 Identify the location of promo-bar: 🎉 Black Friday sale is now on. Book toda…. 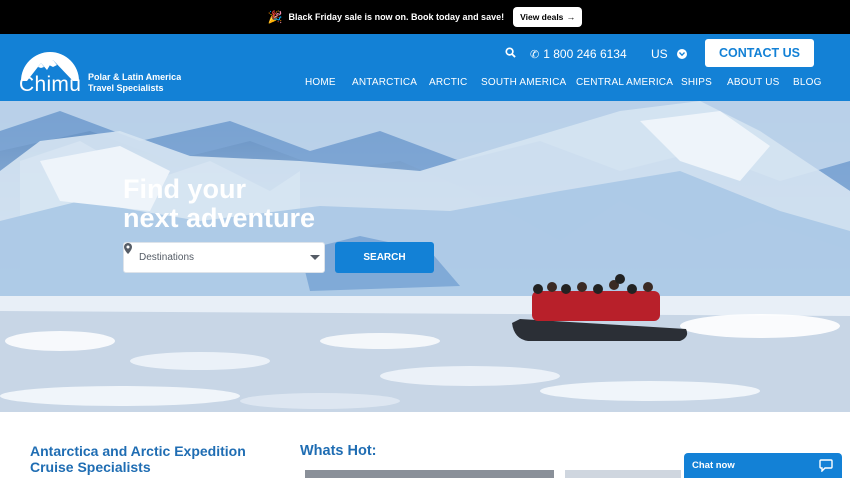
(425, 17).